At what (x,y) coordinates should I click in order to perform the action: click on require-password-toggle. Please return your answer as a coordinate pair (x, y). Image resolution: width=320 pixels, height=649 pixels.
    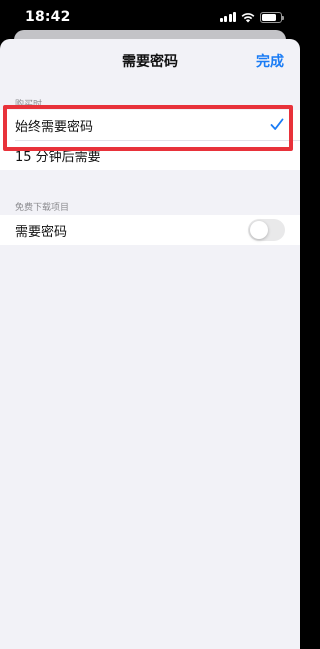
    Looking at the image, I should click on (266, 230).